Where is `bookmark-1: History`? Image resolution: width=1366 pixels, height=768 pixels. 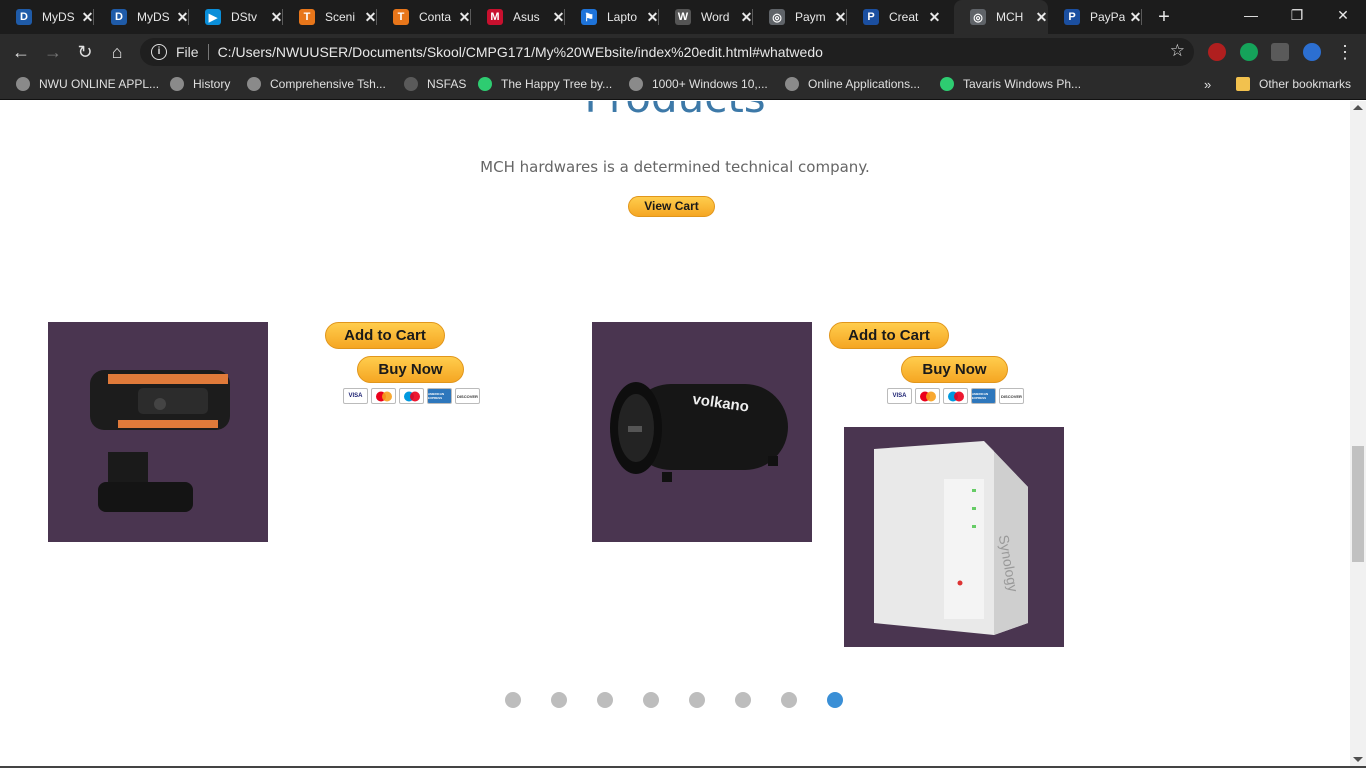
bookmark-1: History is located at coordinates (200, 84).